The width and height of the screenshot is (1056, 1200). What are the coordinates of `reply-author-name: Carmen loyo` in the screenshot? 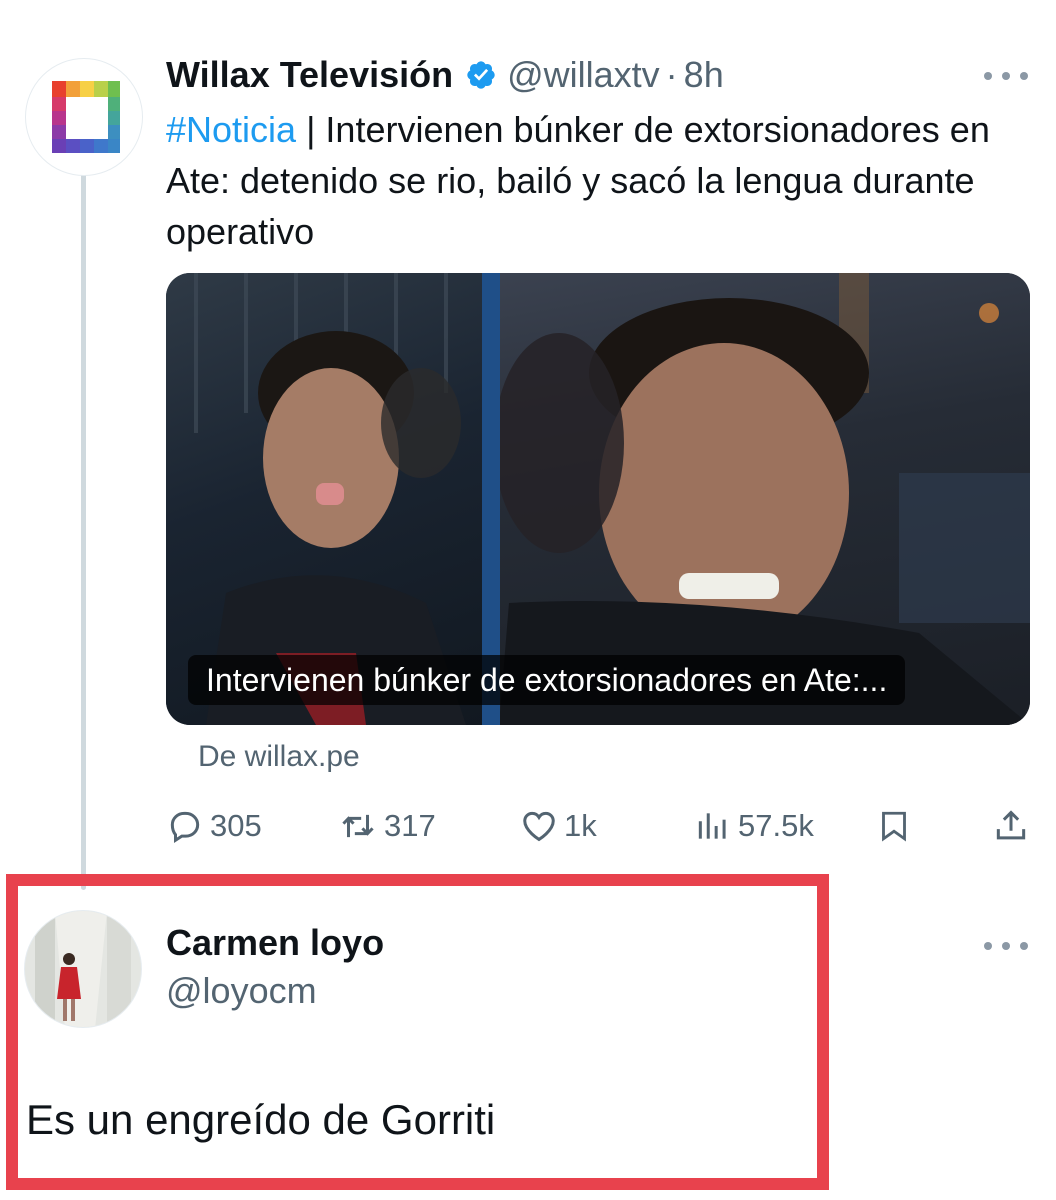 It's located at (275, 943).